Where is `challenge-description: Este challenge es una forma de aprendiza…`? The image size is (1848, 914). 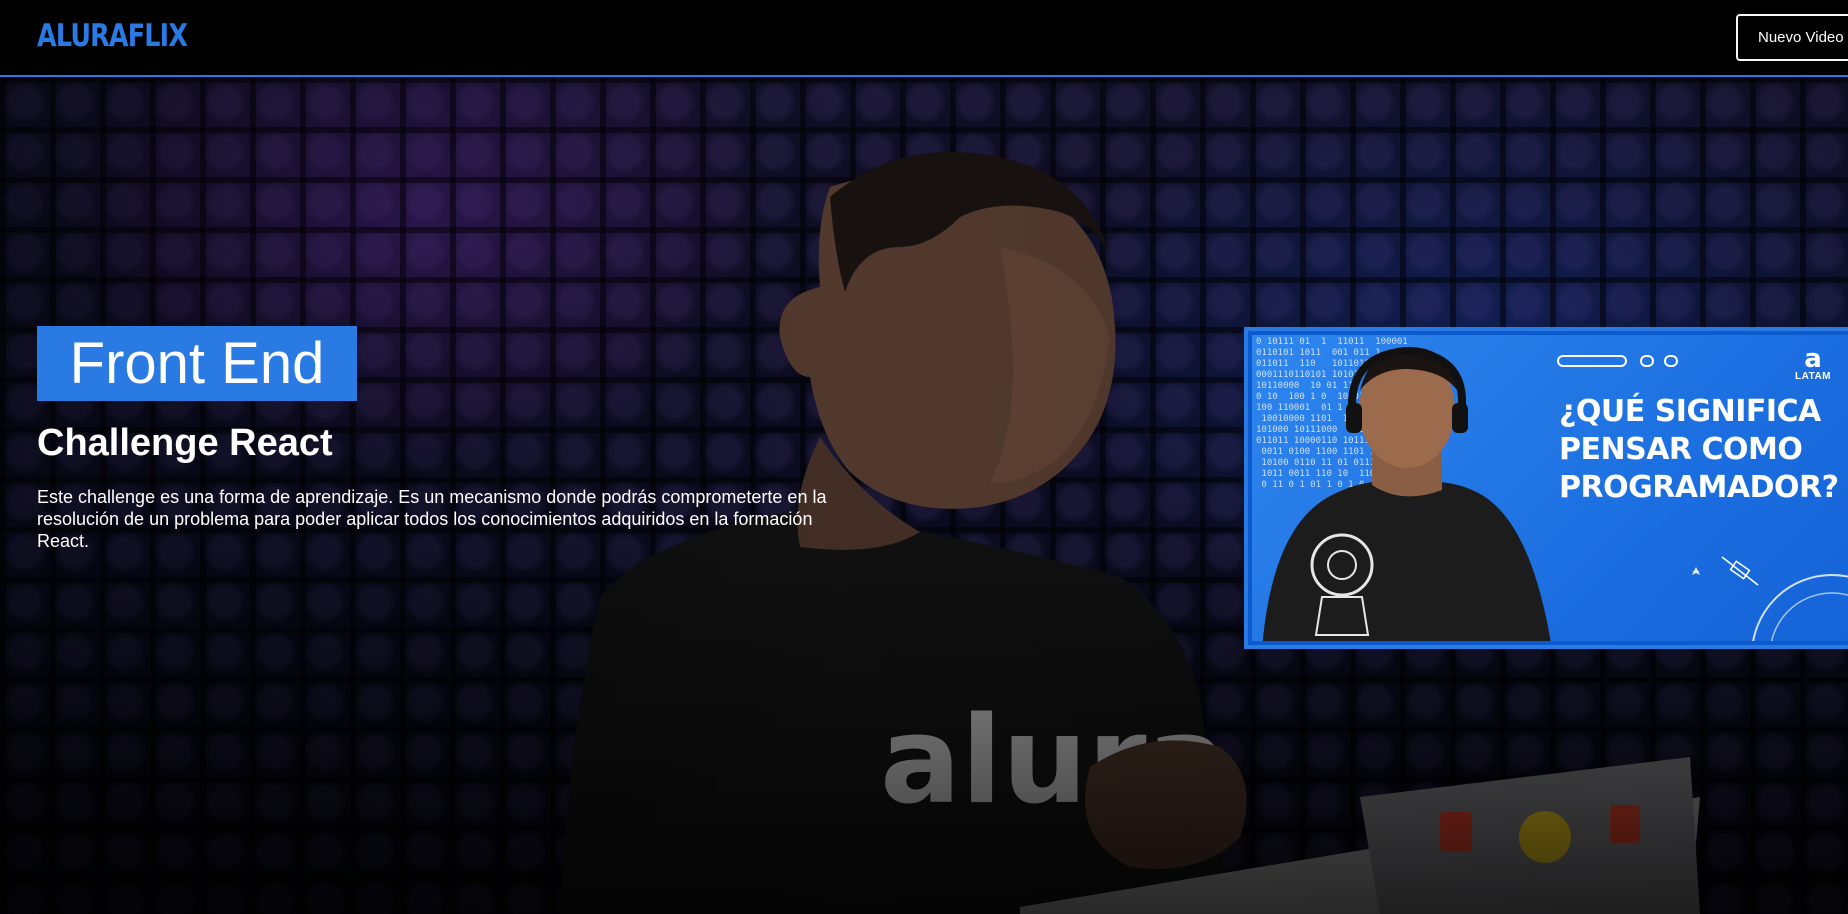
challenge-description: Este challenge es una forma de aprendiza… is located at coordinates (432, 519).